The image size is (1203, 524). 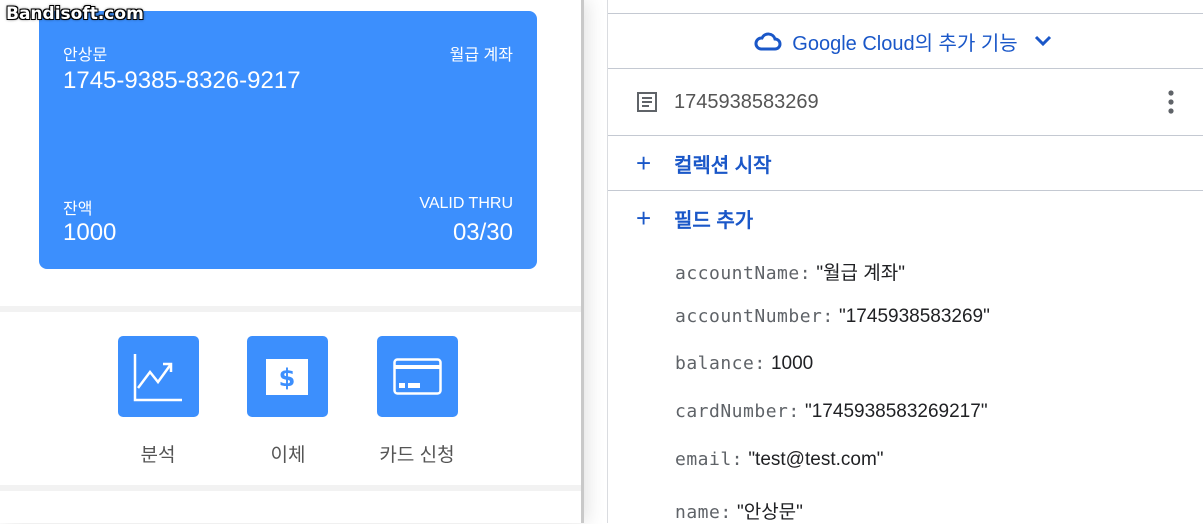 What do you see at coordinates (417, 455) in the screenshot?
I see `card-apply-label: 카드 신청` at bounding box center [417, 455].